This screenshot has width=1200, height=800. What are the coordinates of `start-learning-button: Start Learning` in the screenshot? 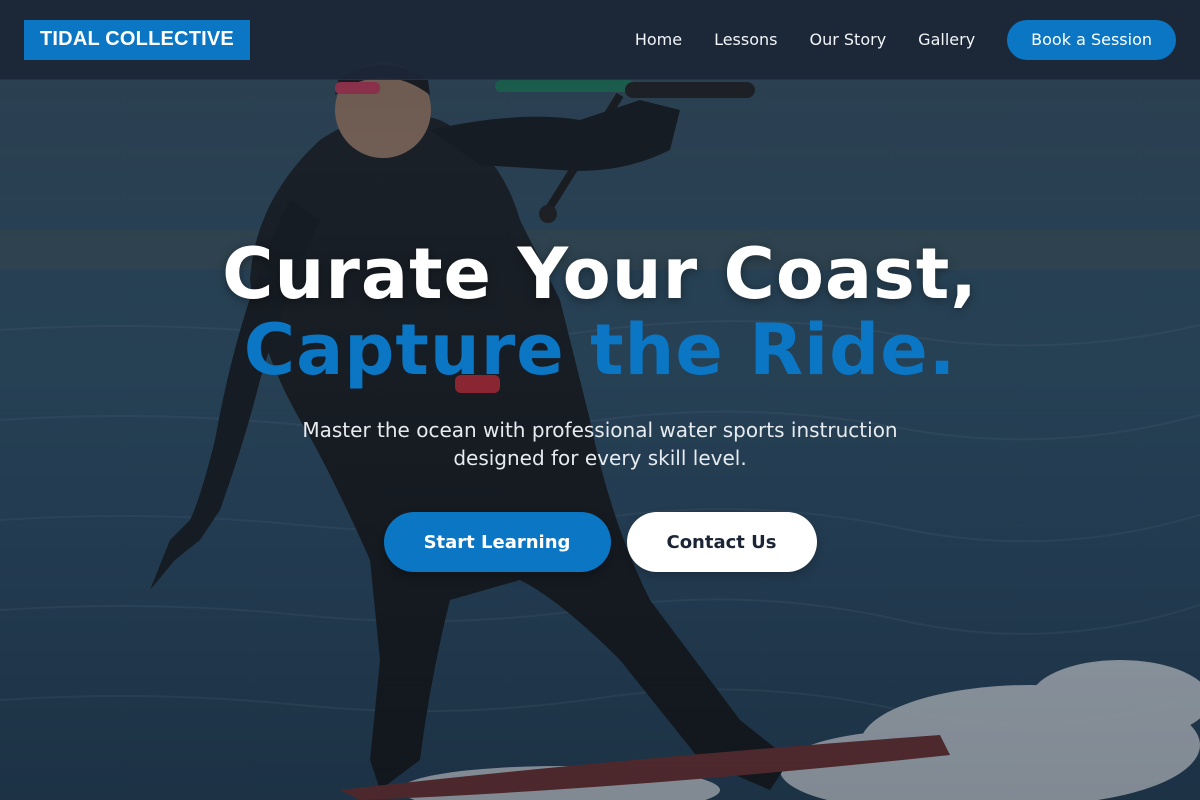 It's located at (497, 542).